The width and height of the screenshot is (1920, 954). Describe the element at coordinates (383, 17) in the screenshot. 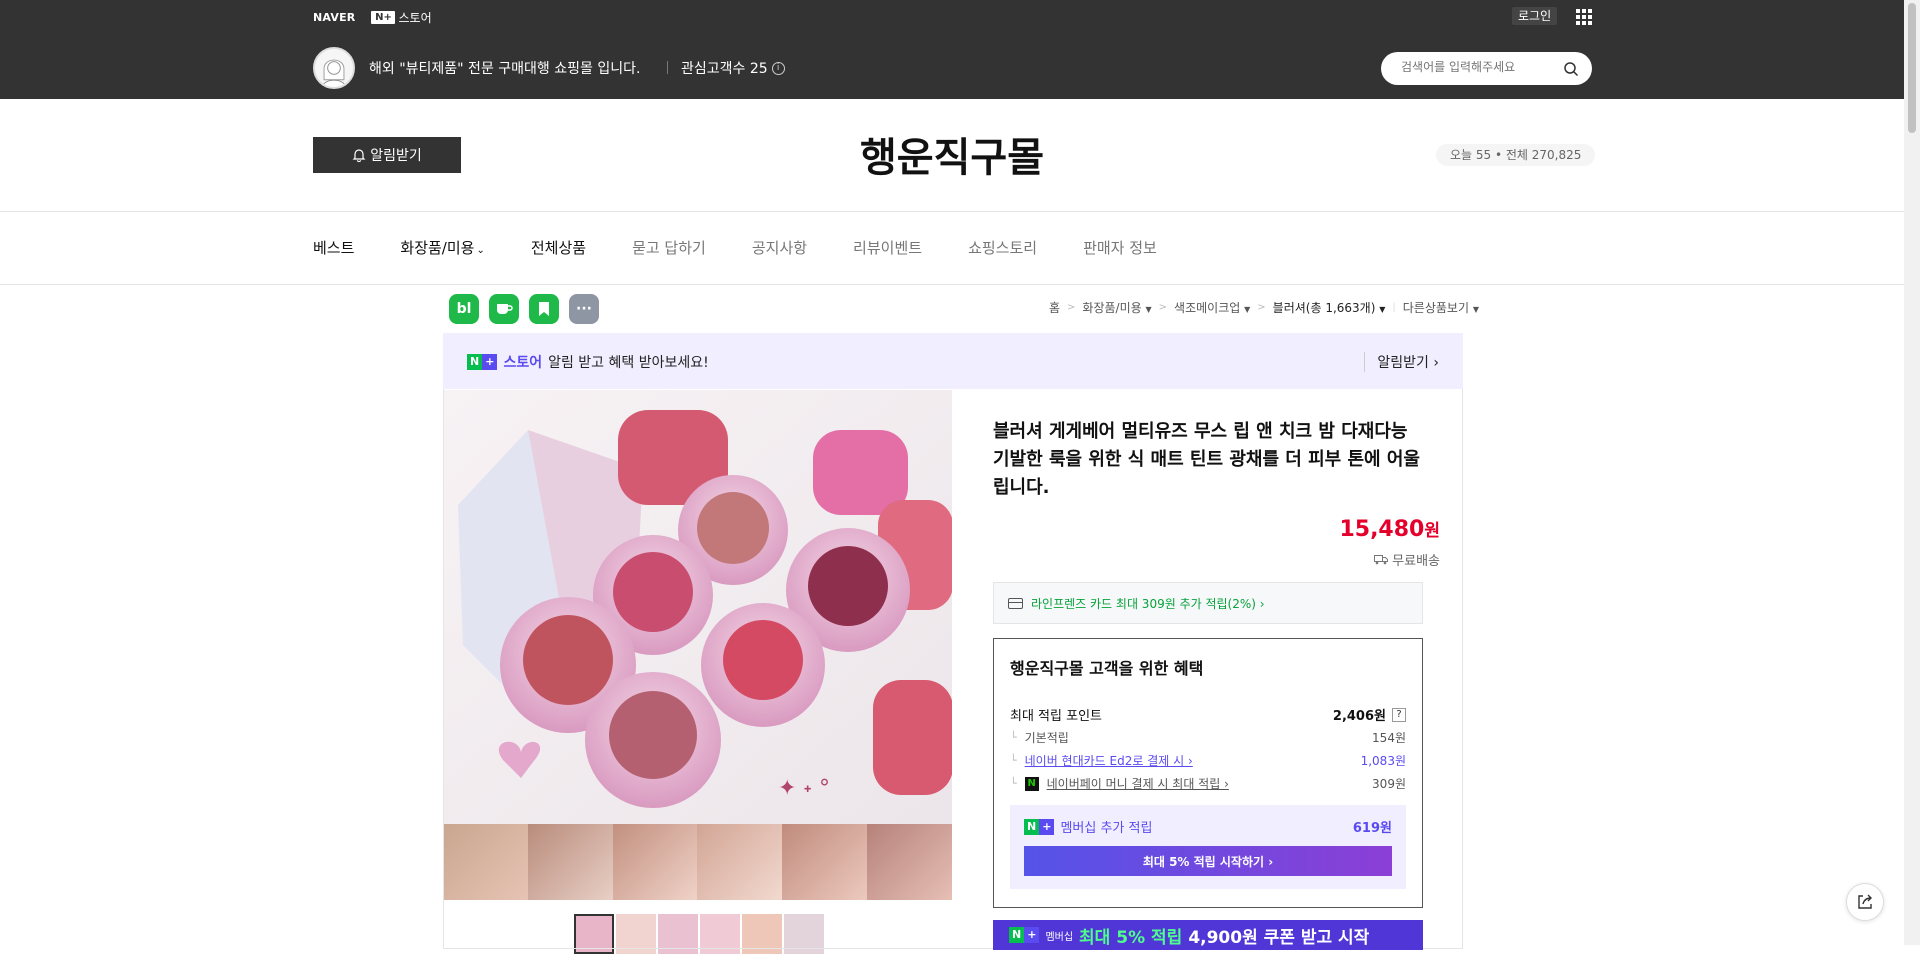

I see `nplus-icon: N+` at that location.